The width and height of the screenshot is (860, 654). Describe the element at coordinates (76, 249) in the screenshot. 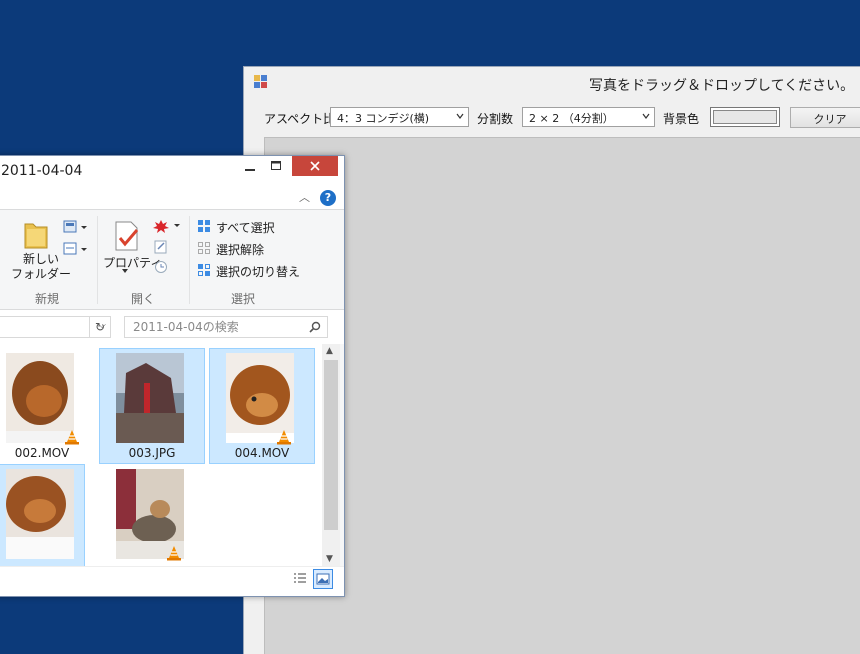

I see `easy-access-icon` at that location.